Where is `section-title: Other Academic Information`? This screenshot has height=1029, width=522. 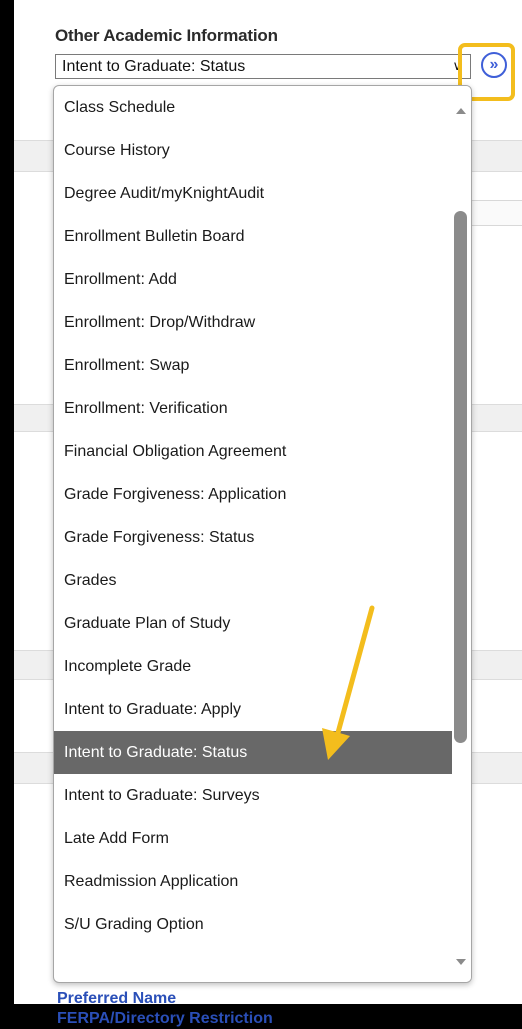
section-title: Other Academic Information is located at coordinates (166, 35).